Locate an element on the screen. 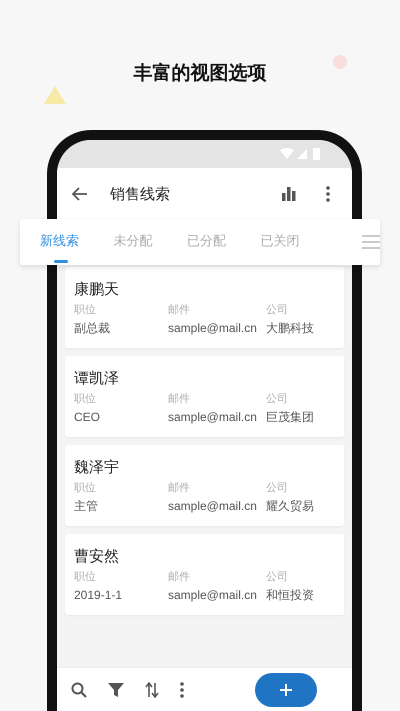 This screenshot has height=711, width=400. lead-card: 谭凯泽 职位 邮件 公司 CEO sample@mail.cn 巨茂集团 is located at coordinates (204, 396).